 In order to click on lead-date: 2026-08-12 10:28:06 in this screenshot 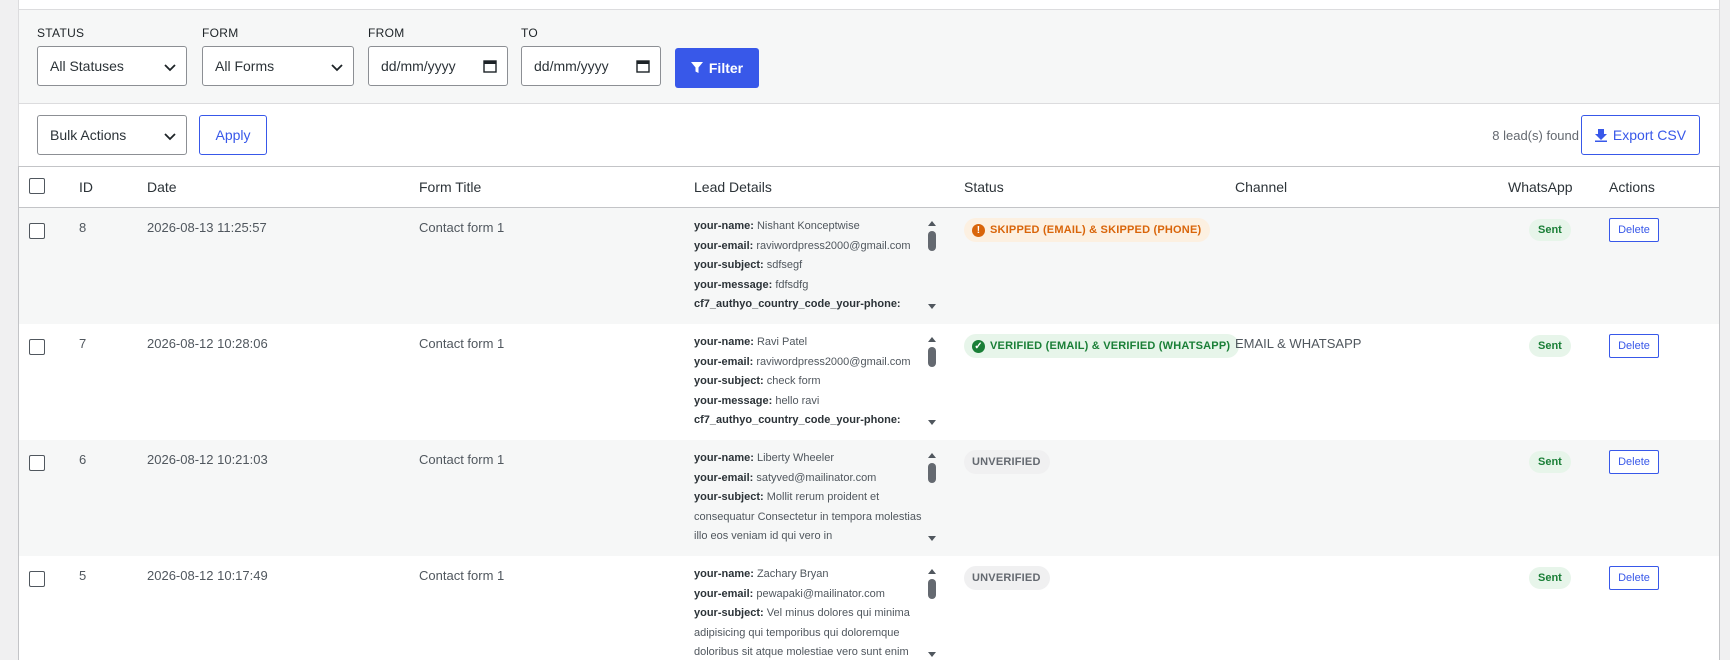, I will do `click(207, 343)`.